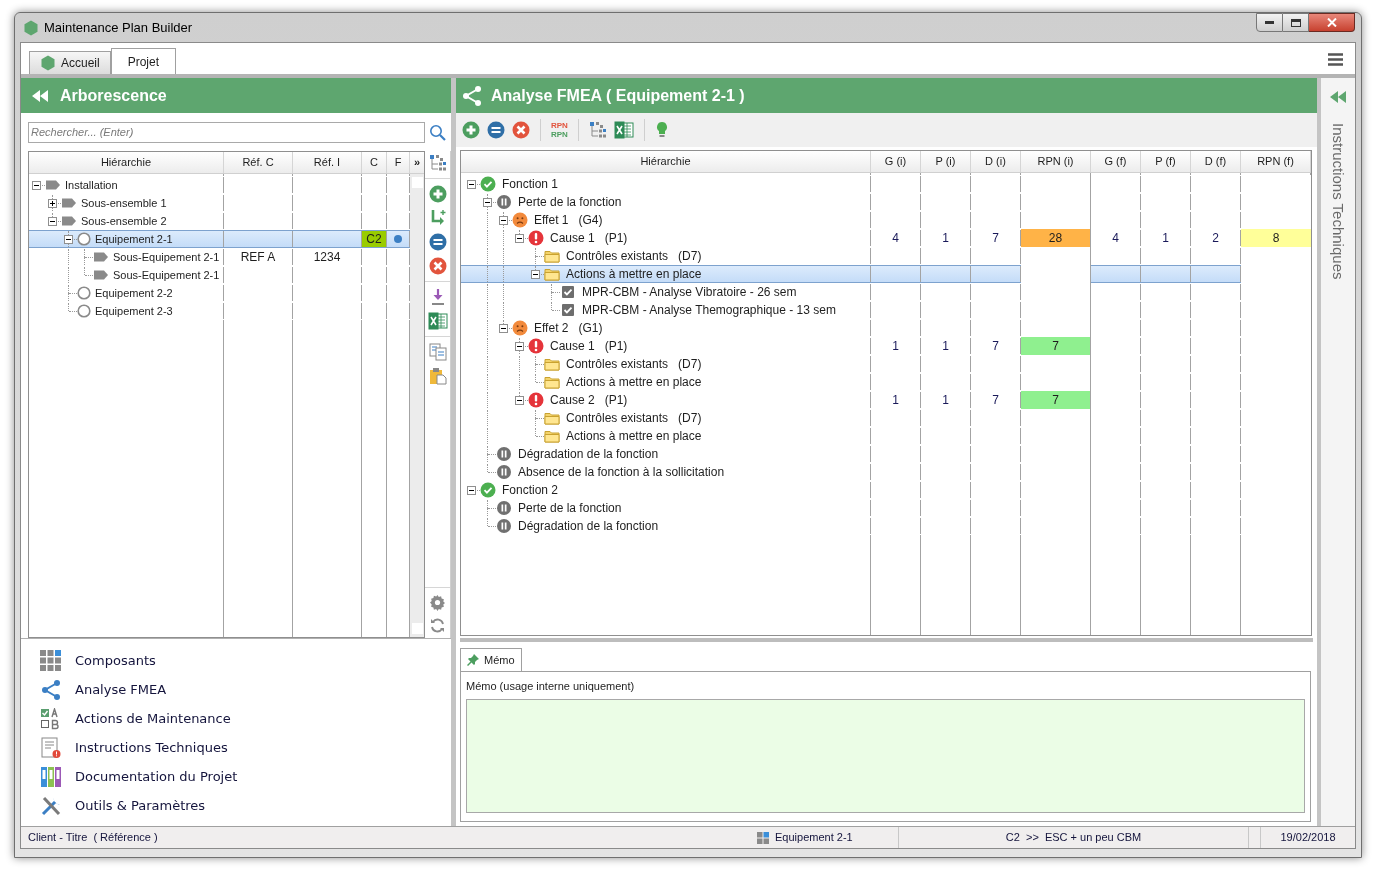 The height and width of the screenshot is (875, 1380). I want to click on paste-icon, so click(437, 376).